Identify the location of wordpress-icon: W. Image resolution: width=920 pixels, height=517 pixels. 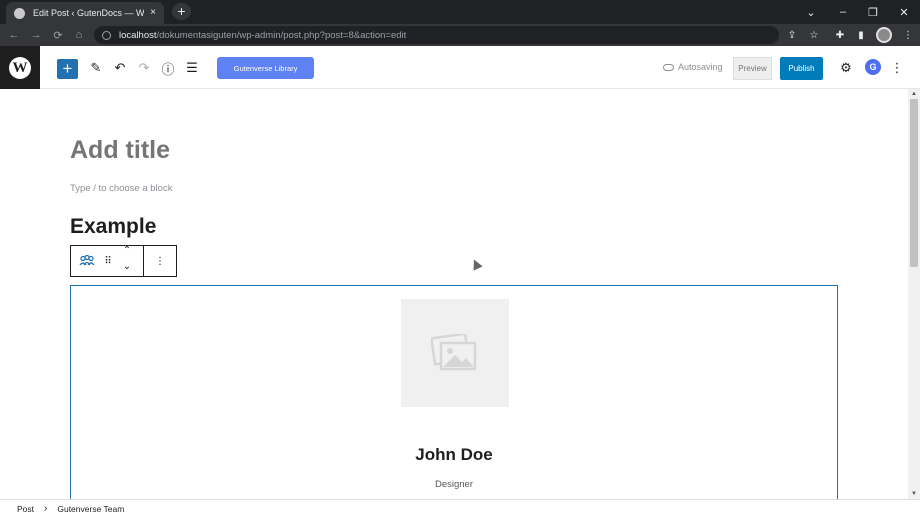
(20, 67).